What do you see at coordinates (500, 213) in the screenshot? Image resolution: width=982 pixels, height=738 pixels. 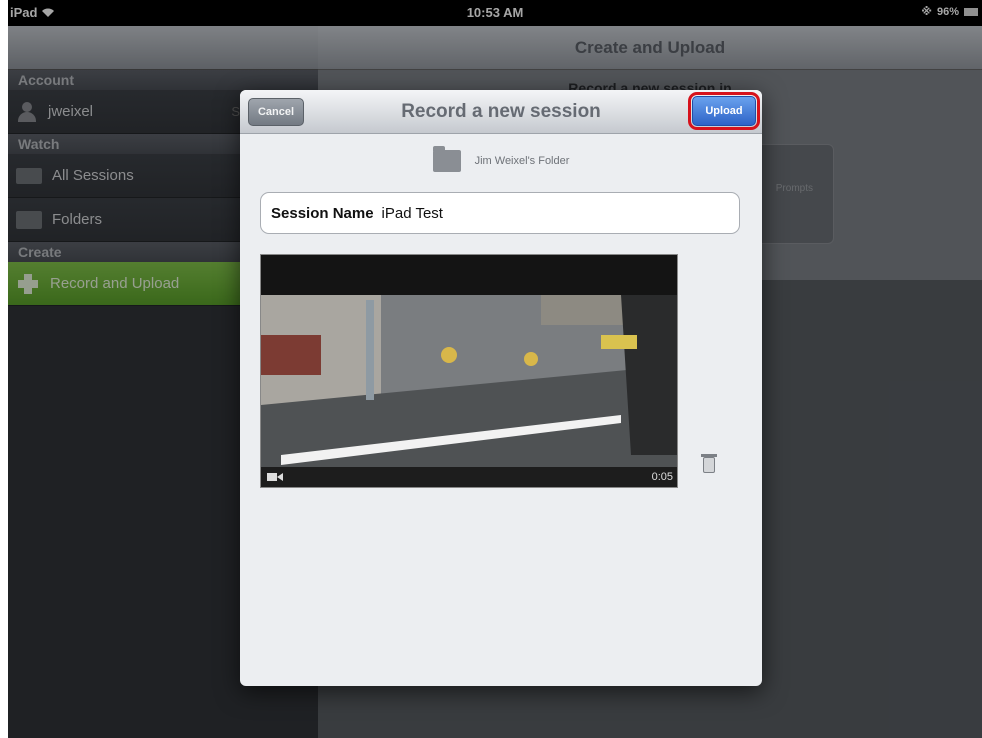 I see `session-name-field: Session Name iPad Test` at bounding box center [500, 213].